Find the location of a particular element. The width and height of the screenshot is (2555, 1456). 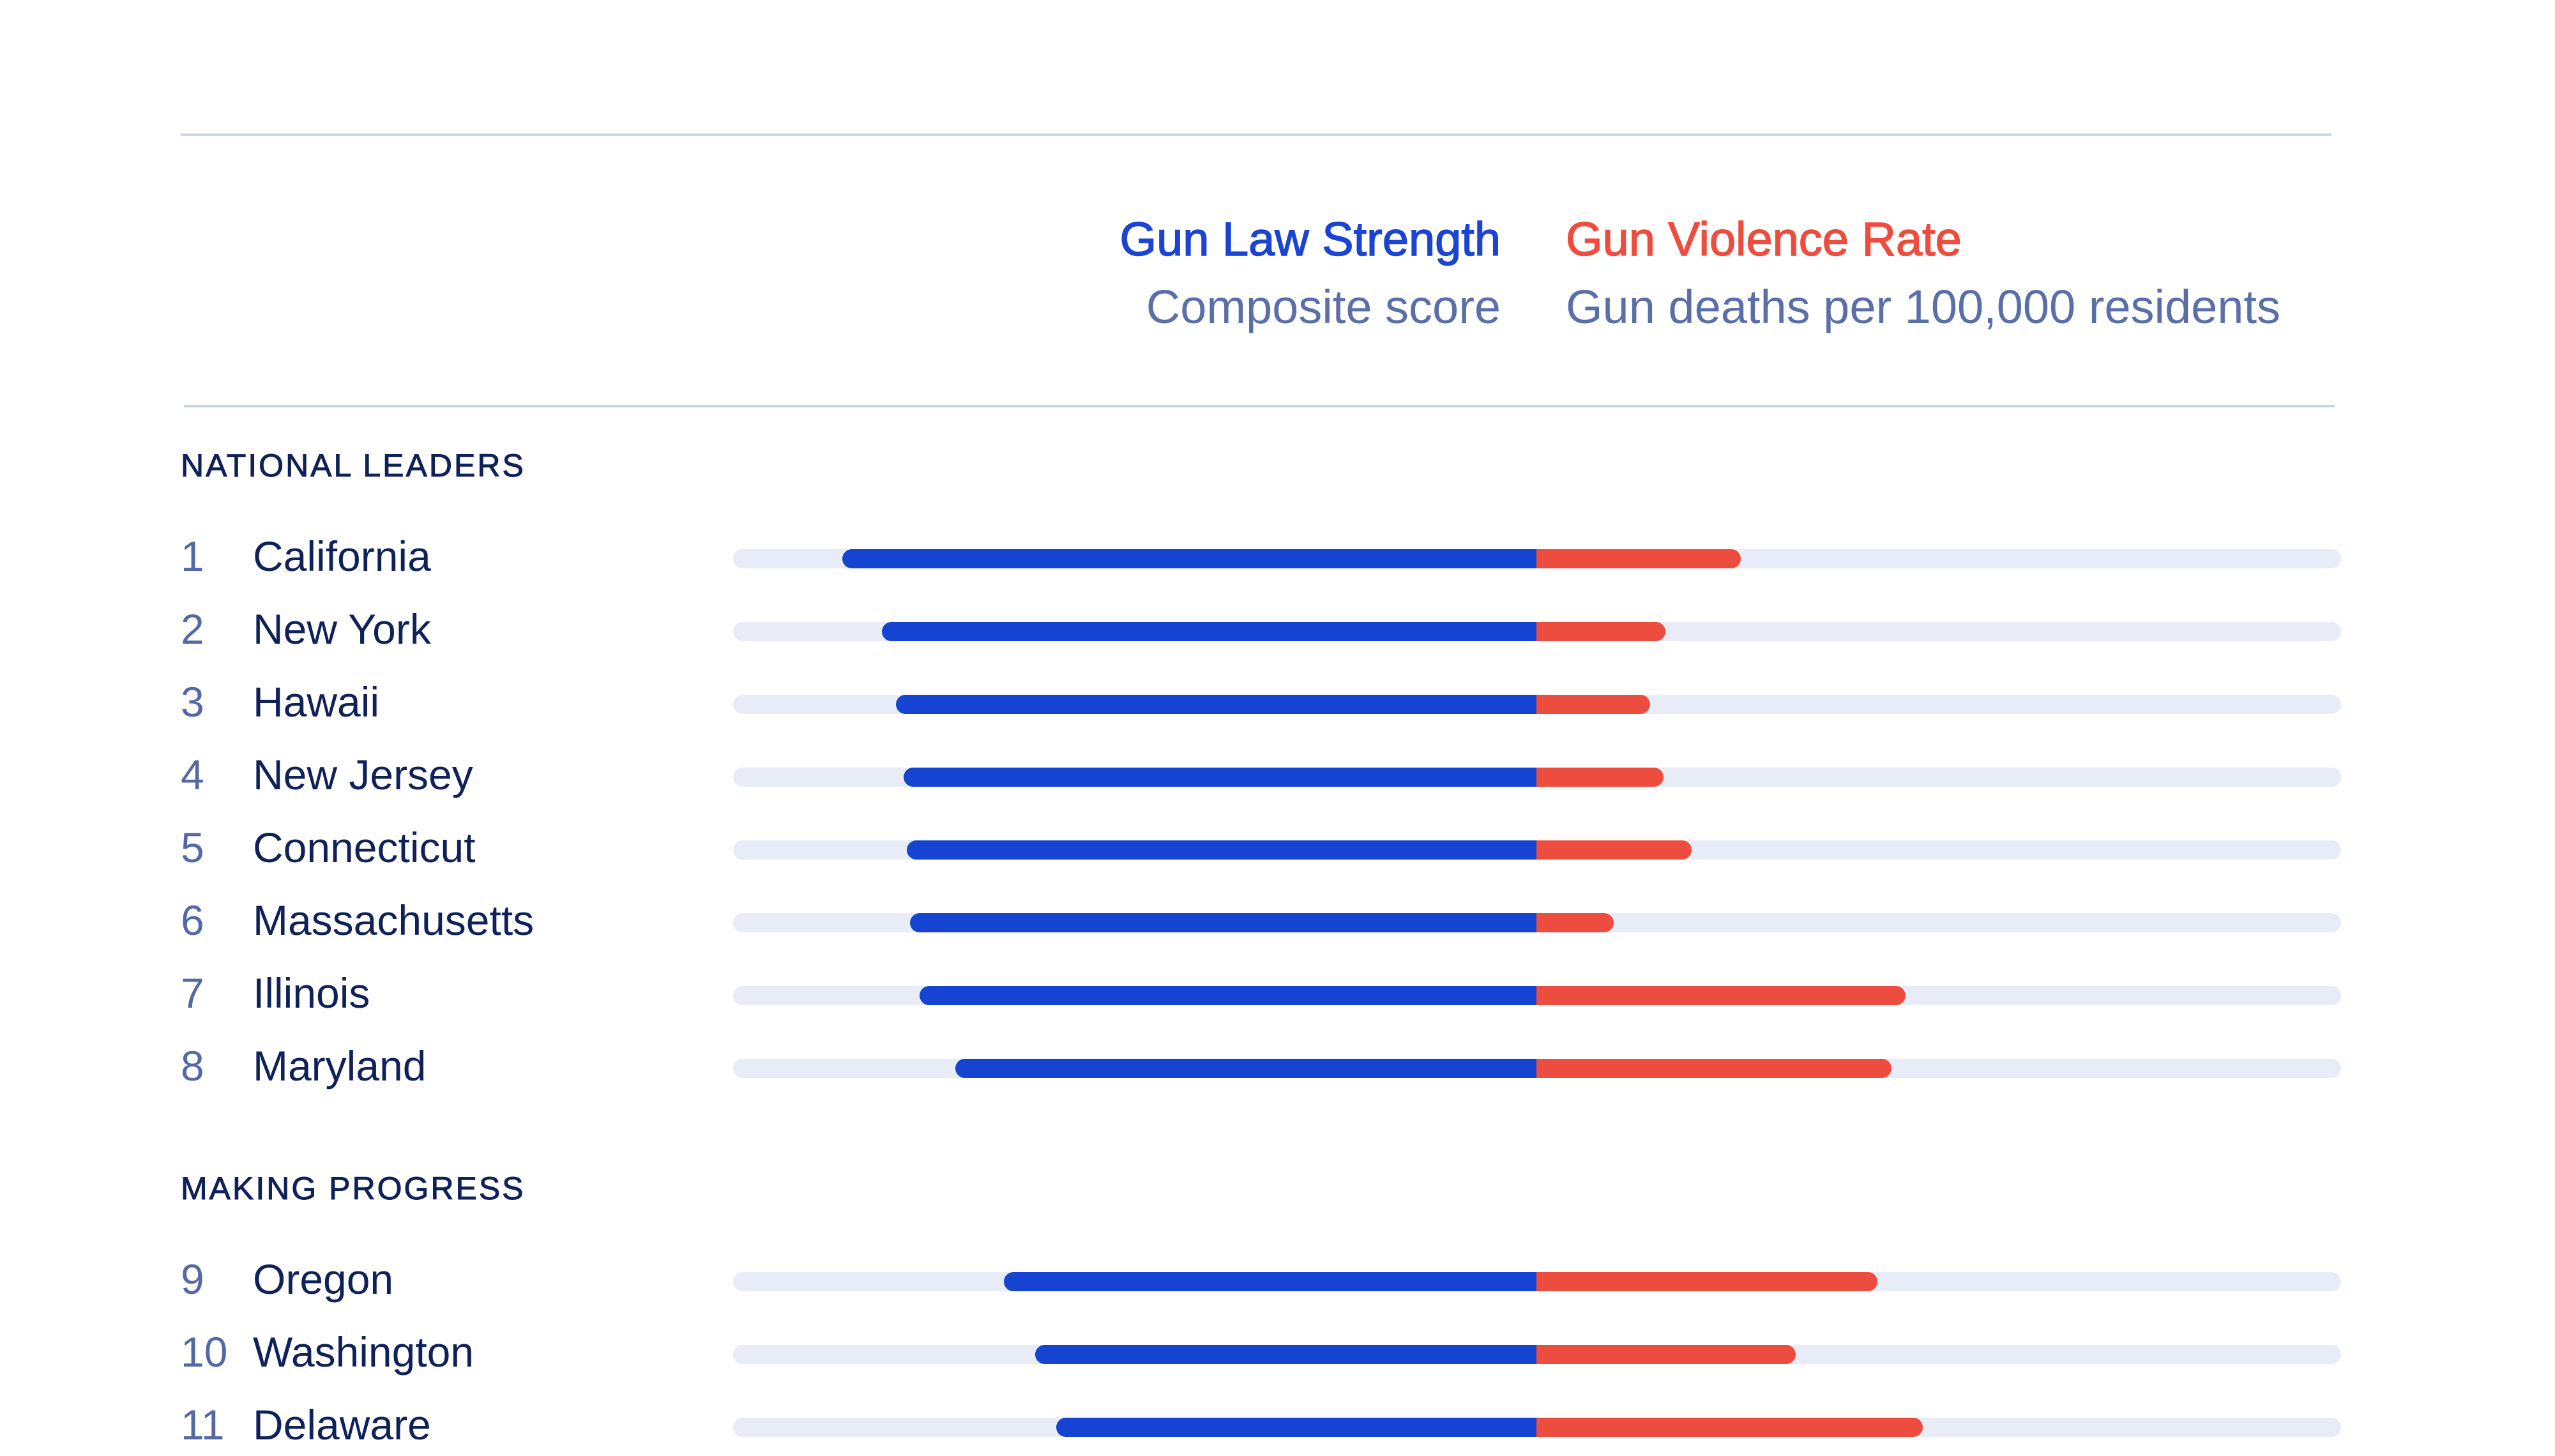

rank-label: 3 is located at coordinates (192, 701).